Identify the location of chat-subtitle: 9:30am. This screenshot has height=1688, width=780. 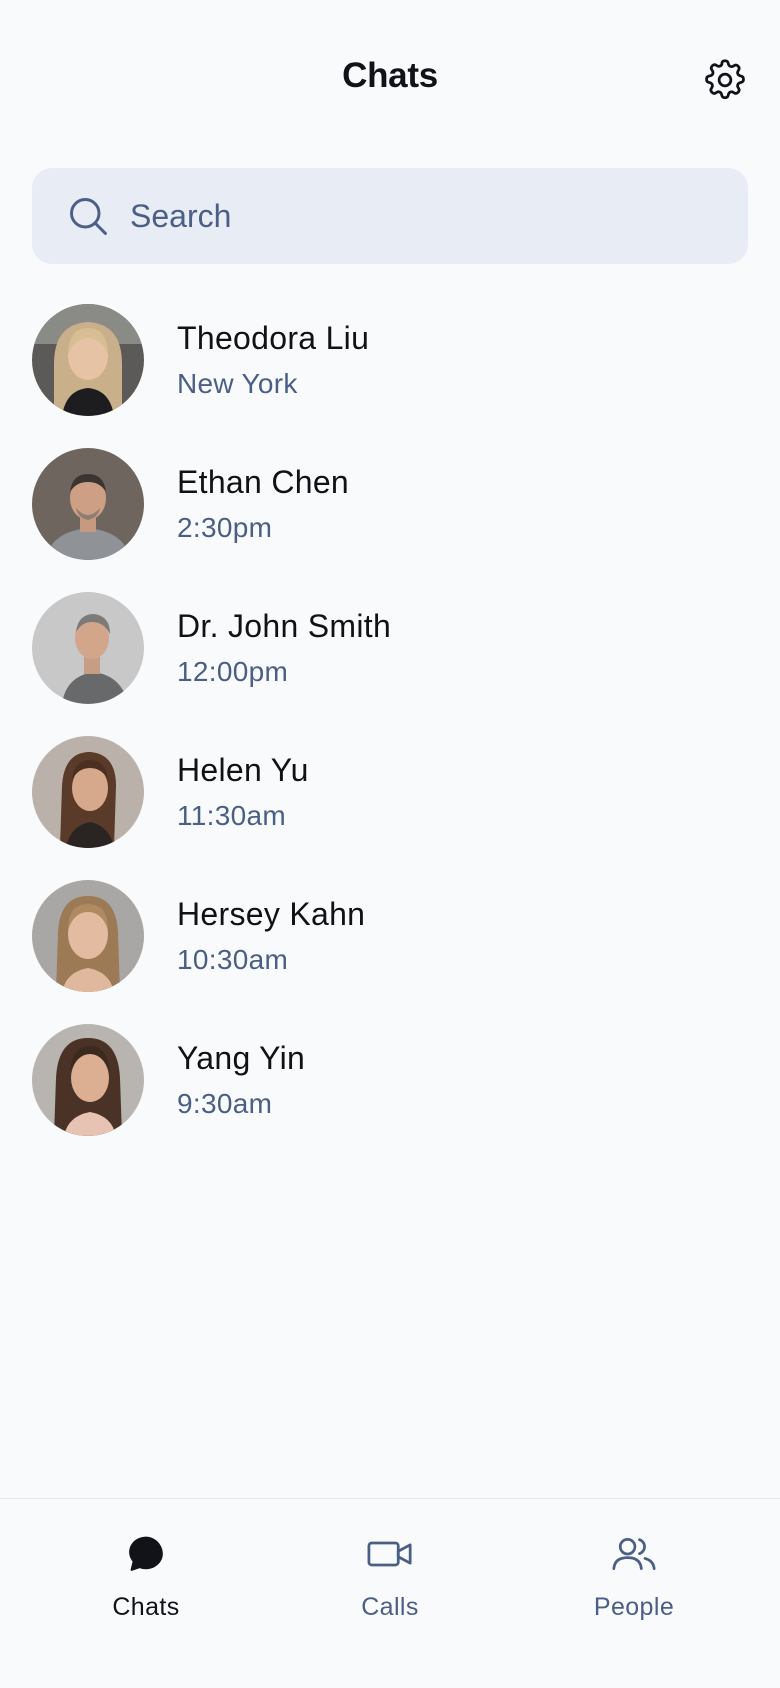
(225, 1103).